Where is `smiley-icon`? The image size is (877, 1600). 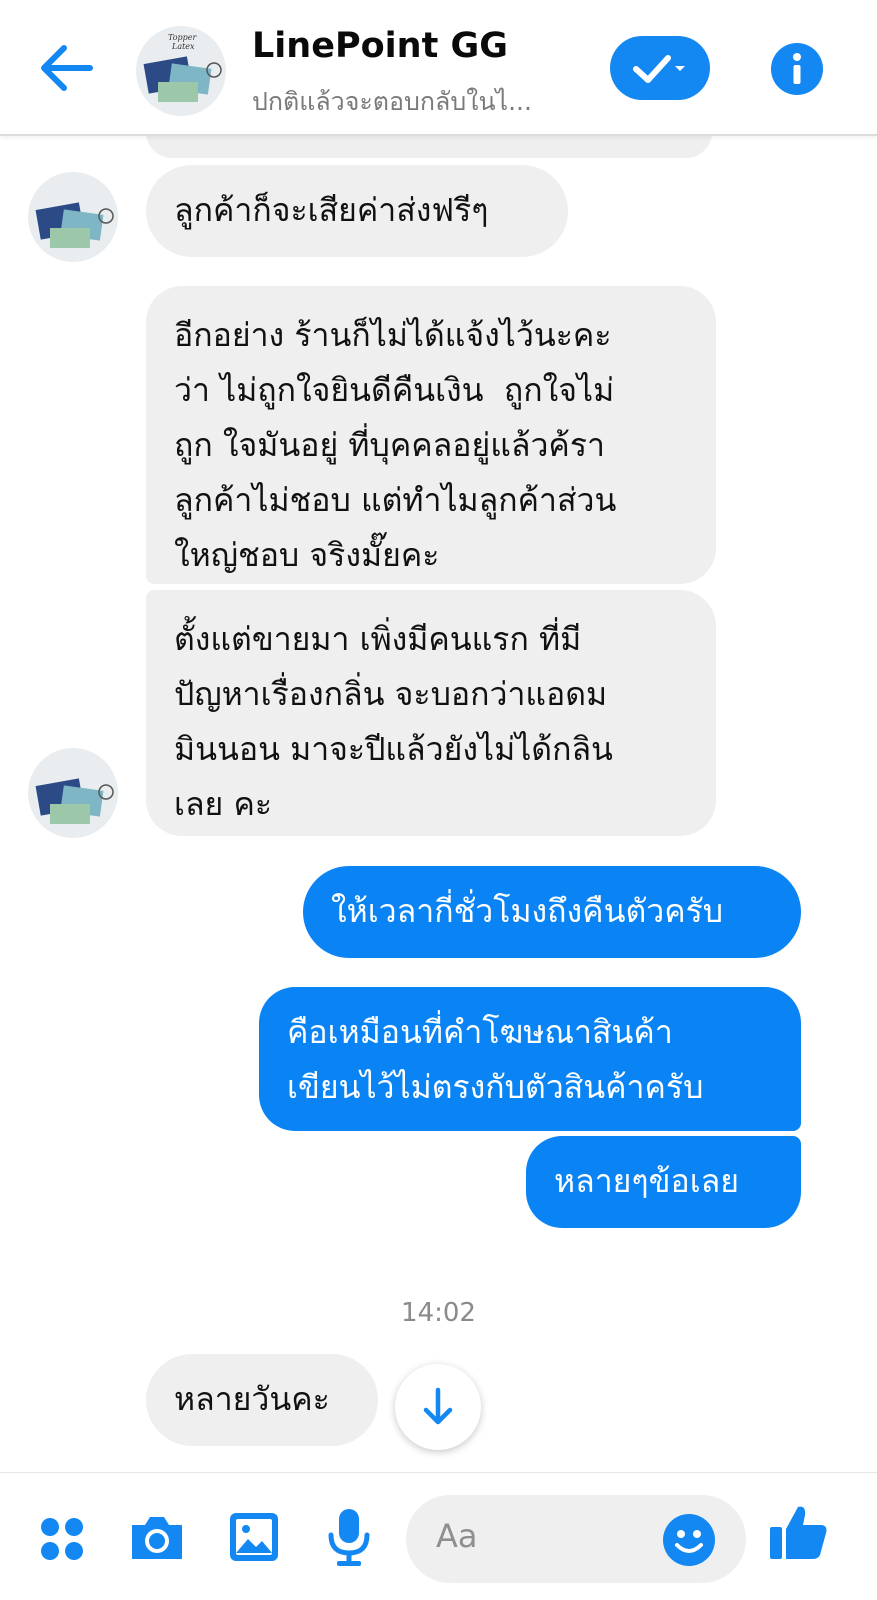 smiley-icon is located at coordinates (689, 1540).